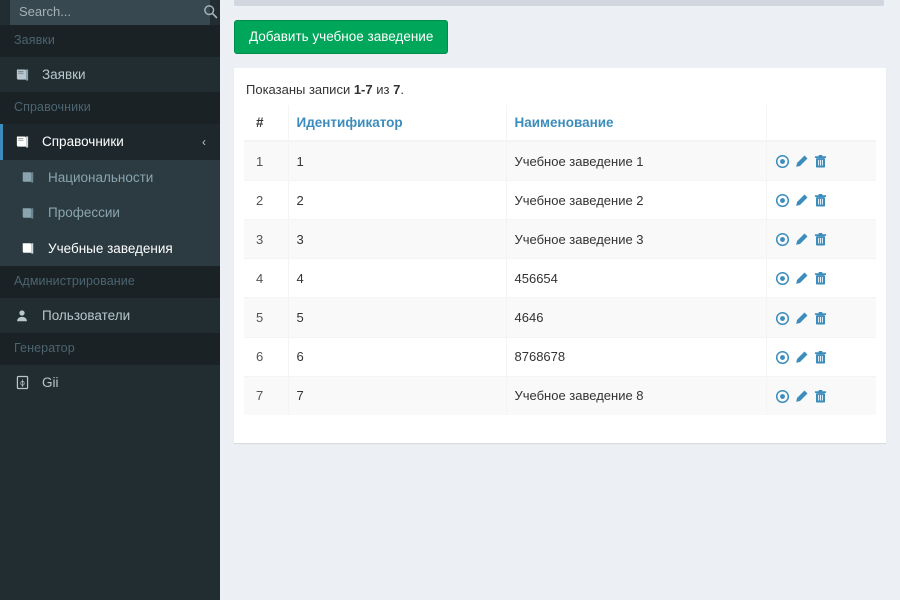 The width and height of the screenshot is (900, 600). What do you see at coordinates (402, 90) in the screenshot?
I see `summary-suffix: .` at bounding box center [402, 90].